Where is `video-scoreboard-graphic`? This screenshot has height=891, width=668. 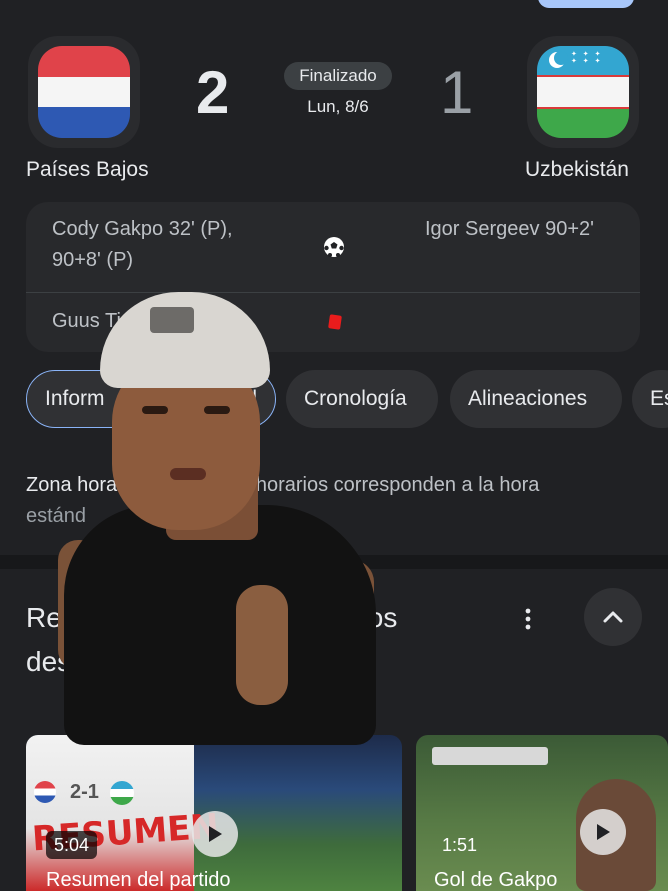 video-scoreboard-graphic is located at coordinates (490, 756).